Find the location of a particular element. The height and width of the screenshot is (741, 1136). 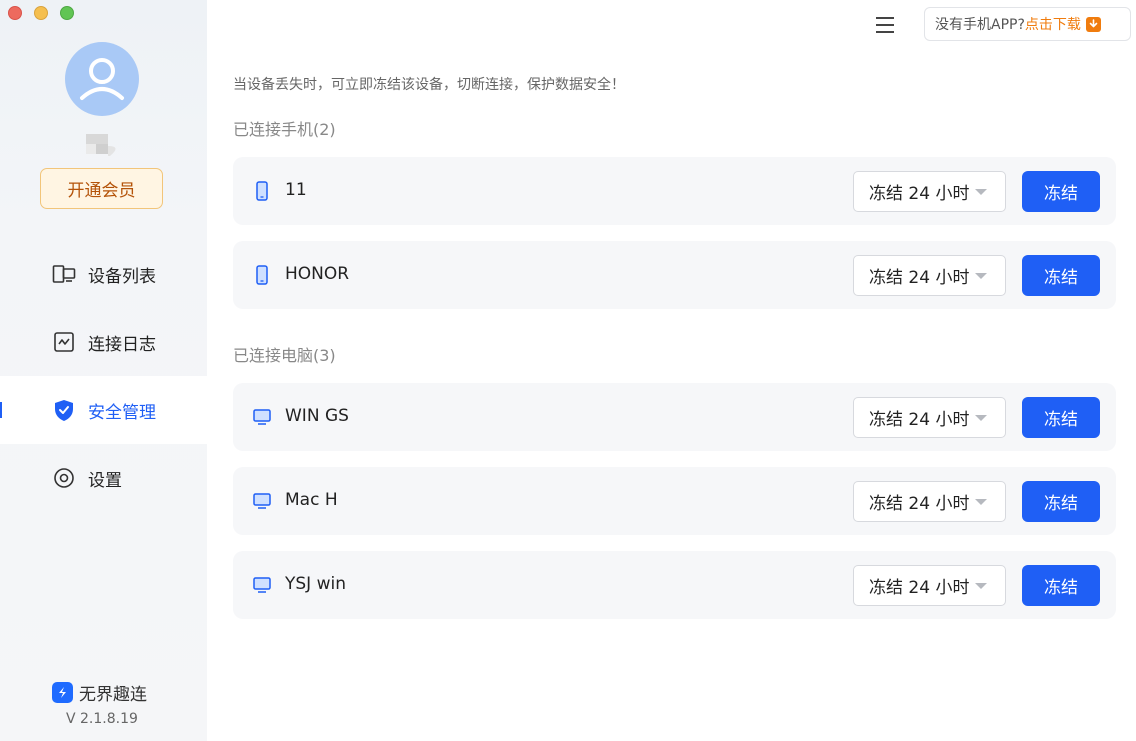

sidebar-item-label: 安全管理 is located at coordinates (122, 412).